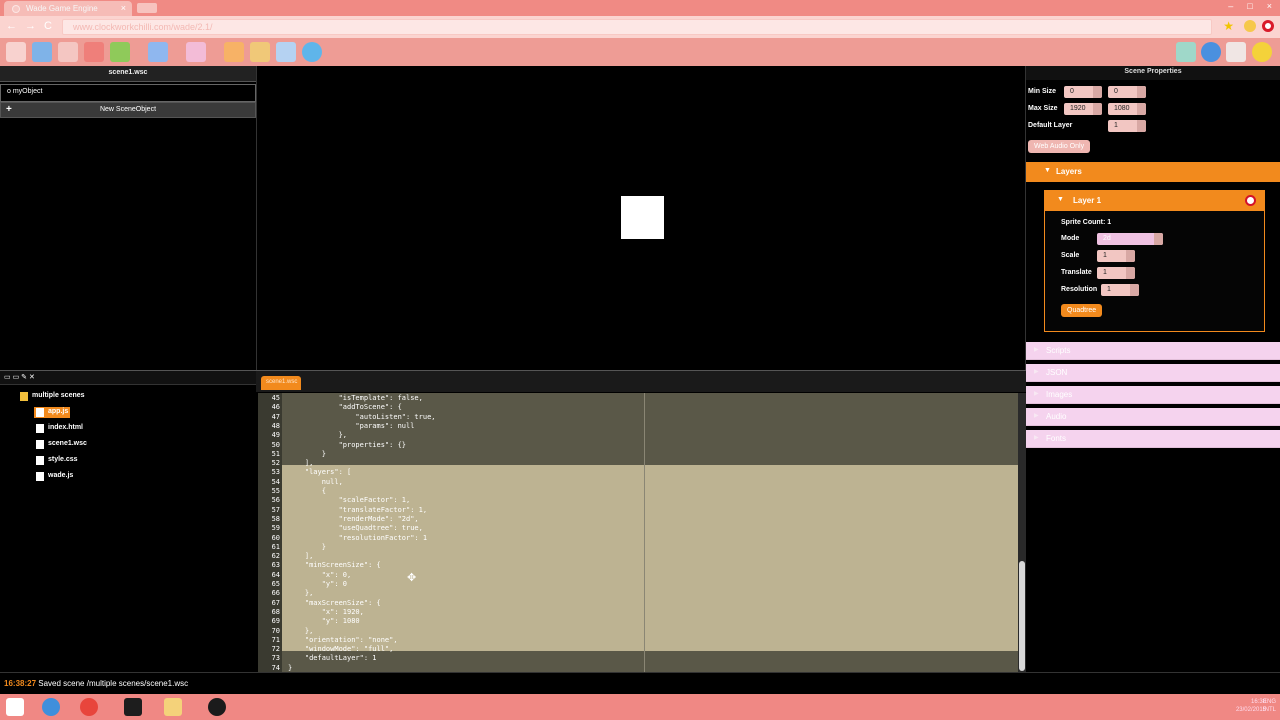 This screenshot has height=720, width=1280. I want to click on sun-icon, so click(234, 52).